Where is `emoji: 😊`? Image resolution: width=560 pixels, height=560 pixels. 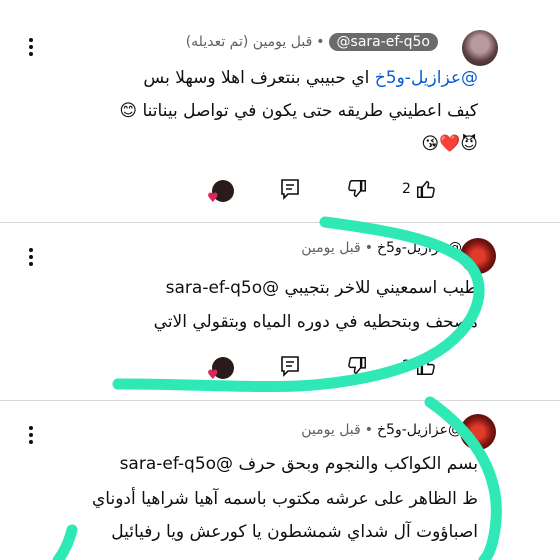 emoji: 😊 is located at coordinates (128, 111).